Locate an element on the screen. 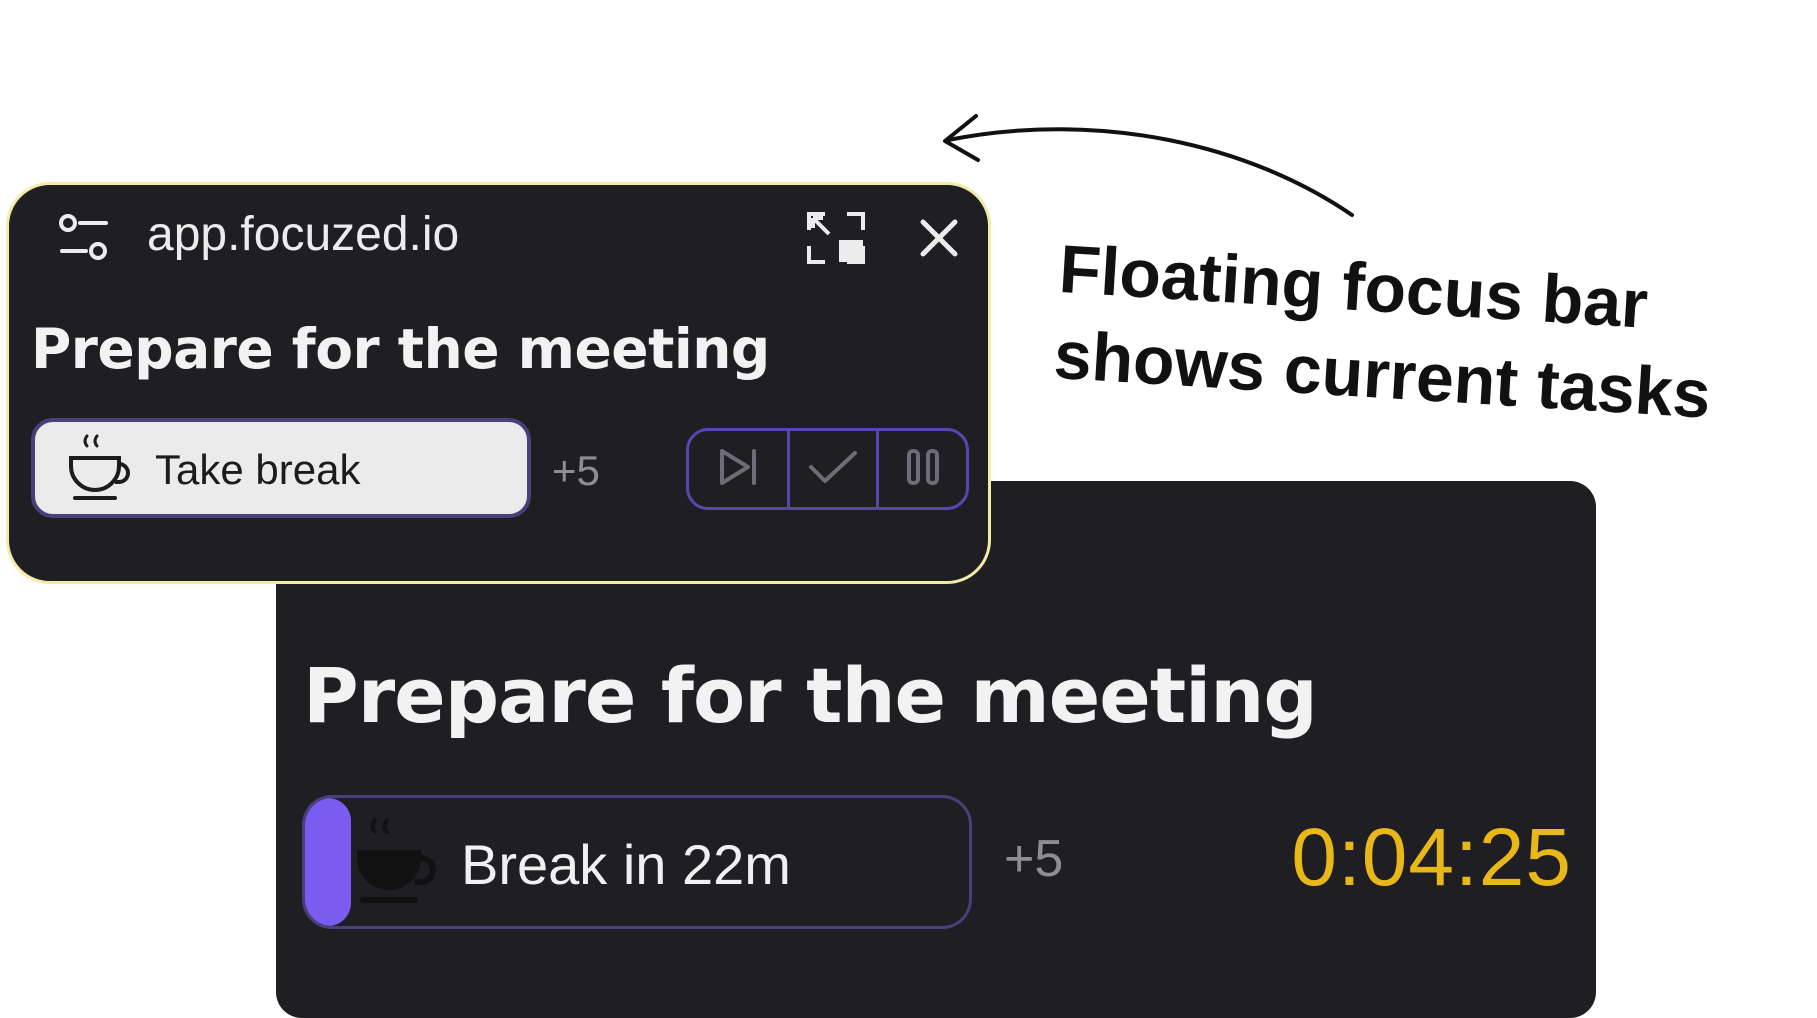  take-break-button: Take break is located at coordinates (281, 468).